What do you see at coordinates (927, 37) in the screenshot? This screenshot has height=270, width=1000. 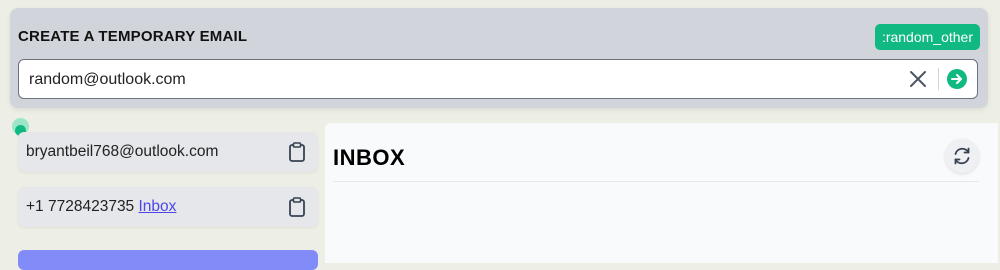 I see `random-other-badge: :random_other` at bounding box center [927, 37].